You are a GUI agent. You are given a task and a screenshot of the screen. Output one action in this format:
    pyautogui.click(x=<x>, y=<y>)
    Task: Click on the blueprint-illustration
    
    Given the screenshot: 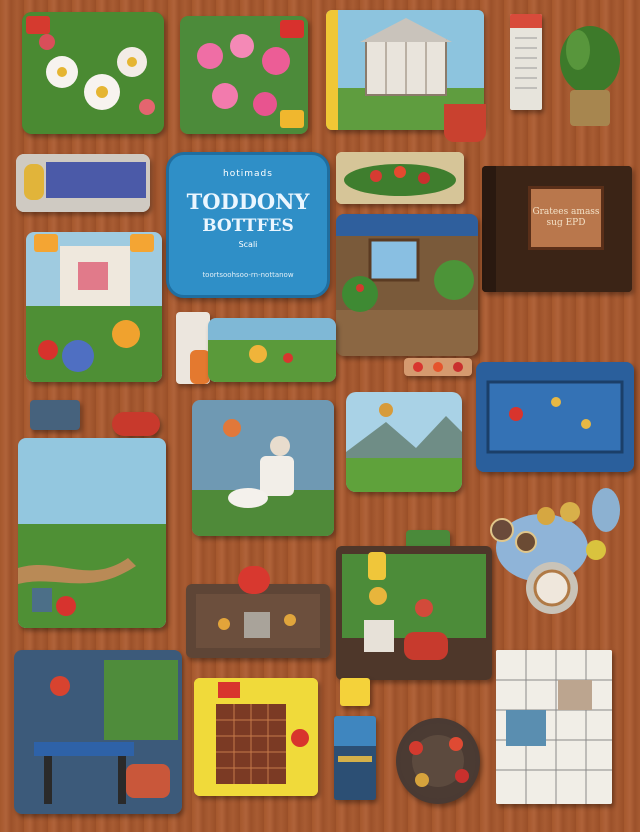 What is the action you would take?
    pyautogui.click(x=554, y=727)
    